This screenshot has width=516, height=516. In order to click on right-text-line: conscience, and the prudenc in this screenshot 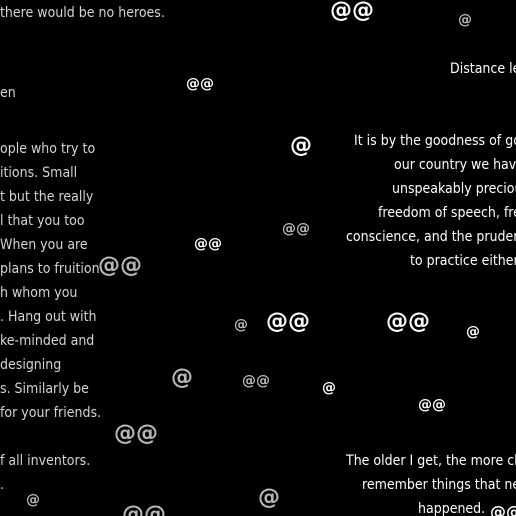, I will do `click(431, 237)`.